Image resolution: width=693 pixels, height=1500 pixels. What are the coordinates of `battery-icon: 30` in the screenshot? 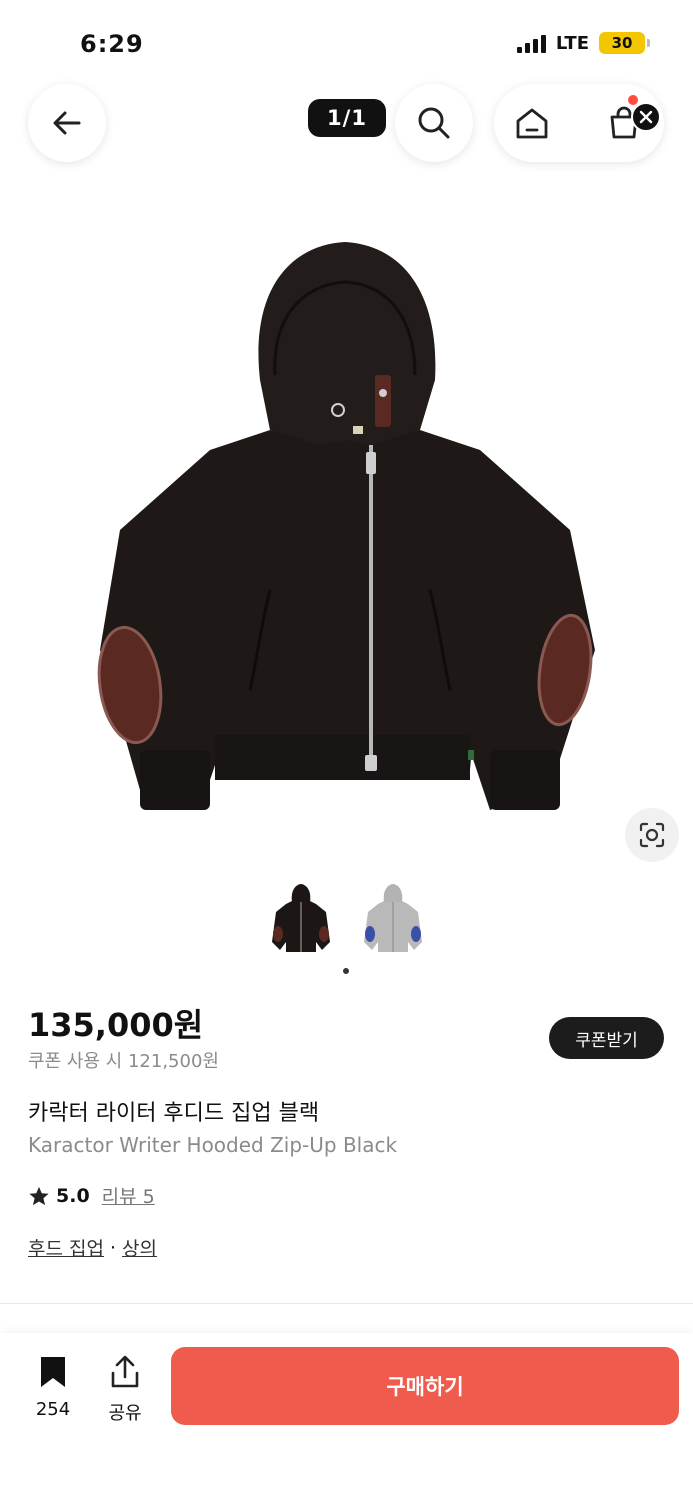 It's located at (624, 43).